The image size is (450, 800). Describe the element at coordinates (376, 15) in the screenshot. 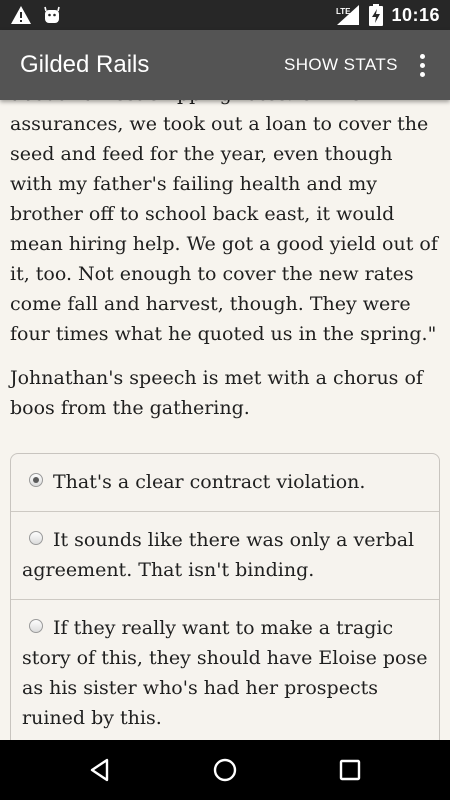

I see `battery-charging-icon` at that location.